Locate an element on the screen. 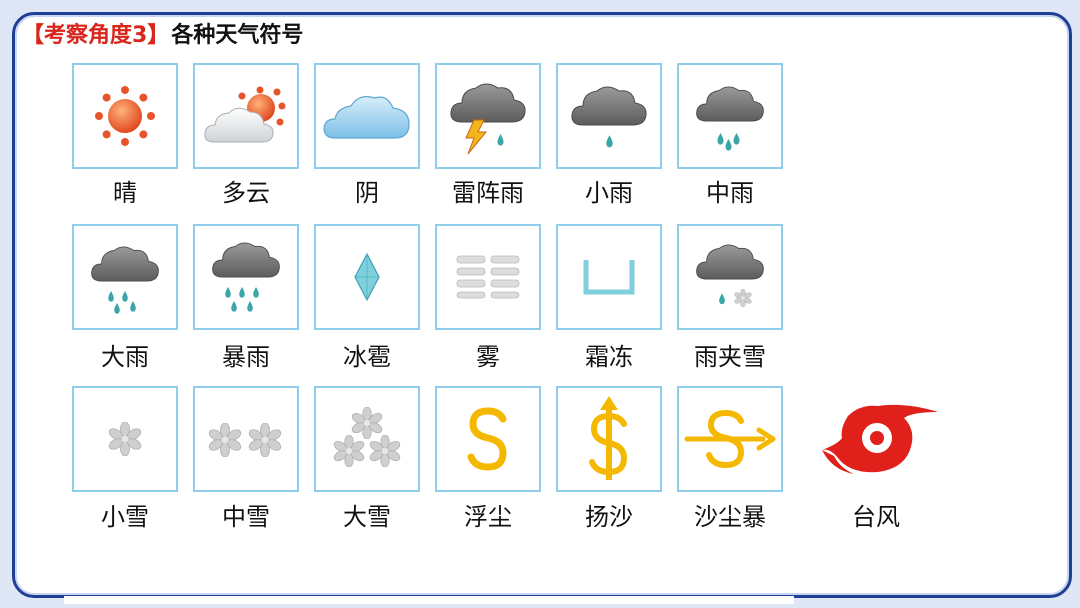  rainstorm-icon is located at coordinates (246, 277).